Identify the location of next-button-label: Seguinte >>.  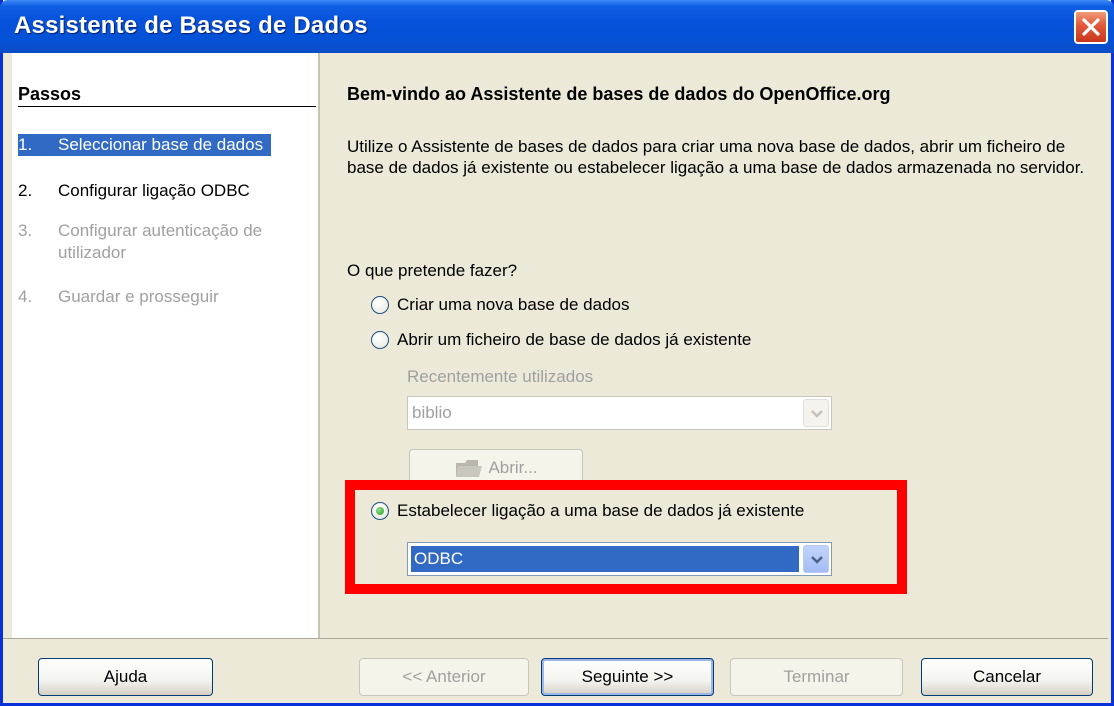
(627, 676).